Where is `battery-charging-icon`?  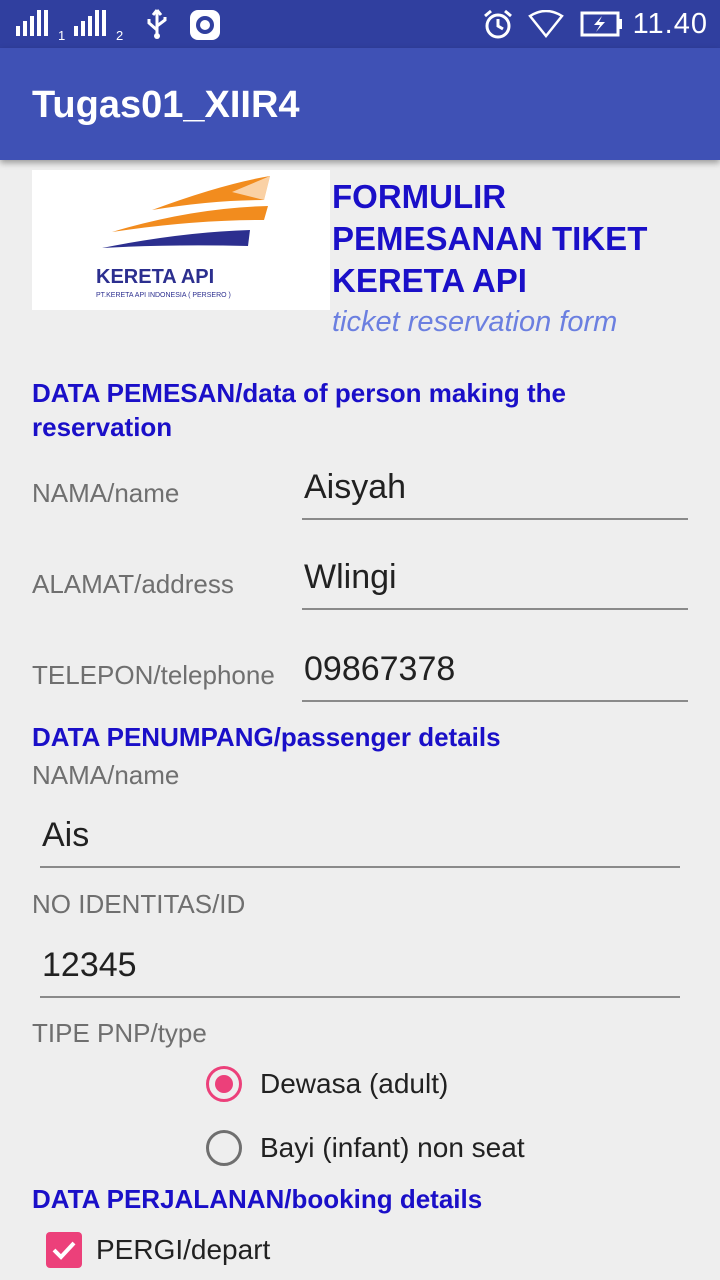
battery-charging-icon is located at coordinates (601, 24).